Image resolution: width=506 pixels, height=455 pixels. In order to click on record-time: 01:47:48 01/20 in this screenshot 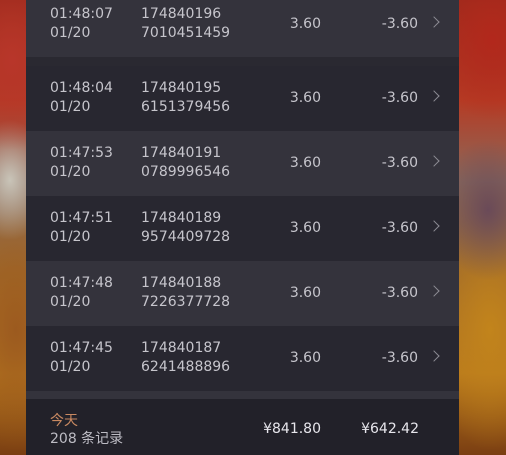, I will do `click(81, 292)`.